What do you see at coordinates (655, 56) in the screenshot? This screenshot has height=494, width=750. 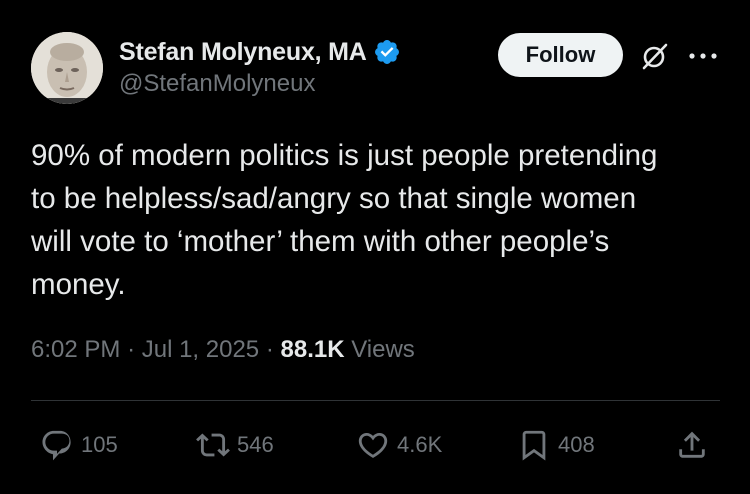 I see `grok-icon` at bounding box center [655, 56].